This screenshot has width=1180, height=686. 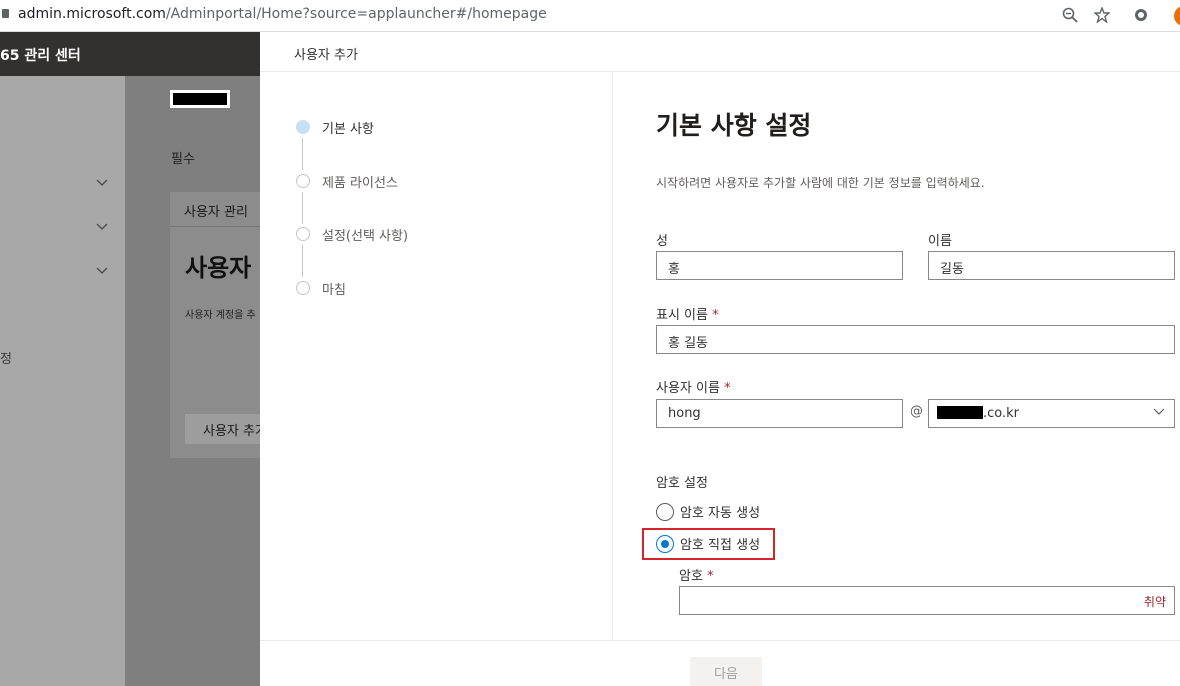 I want to click on redacted-org-name, so click(x=200, y=99).